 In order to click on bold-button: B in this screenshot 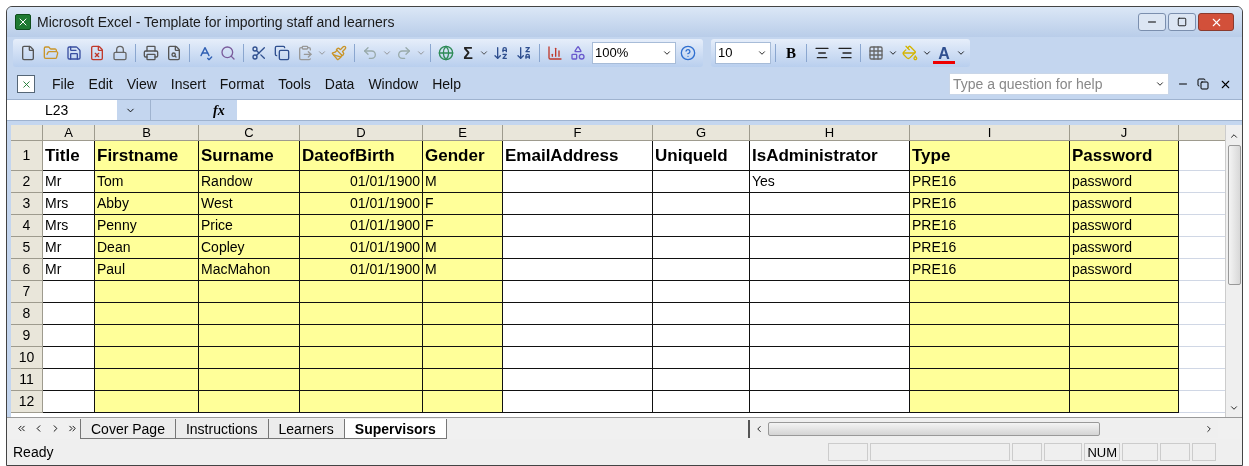, I will do `click(791, 53)`.